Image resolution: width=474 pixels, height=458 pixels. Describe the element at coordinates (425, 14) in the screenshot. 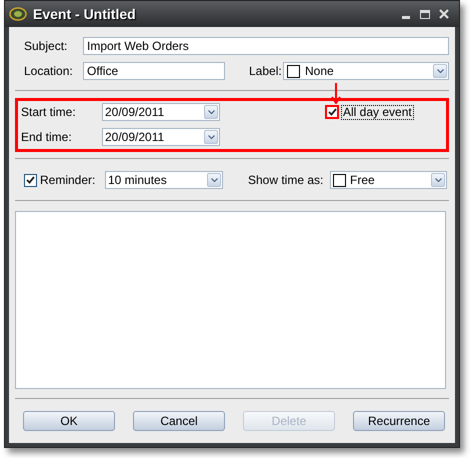

I see `maximize-icon` at that location.